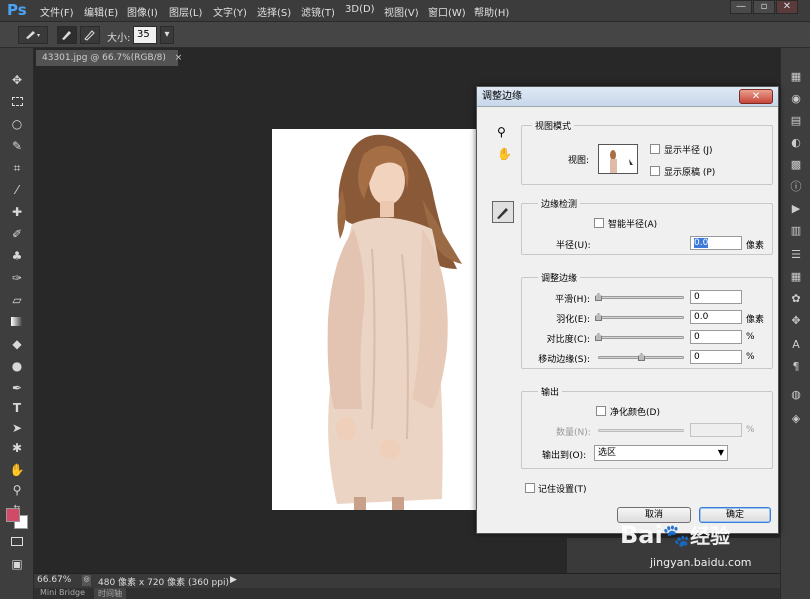 Image resolution: width=810 pixels, height=599 pixels. Describe the element at coordinates (17, 408) in the screenshot. I see `type-tool-icon: T` at that location.